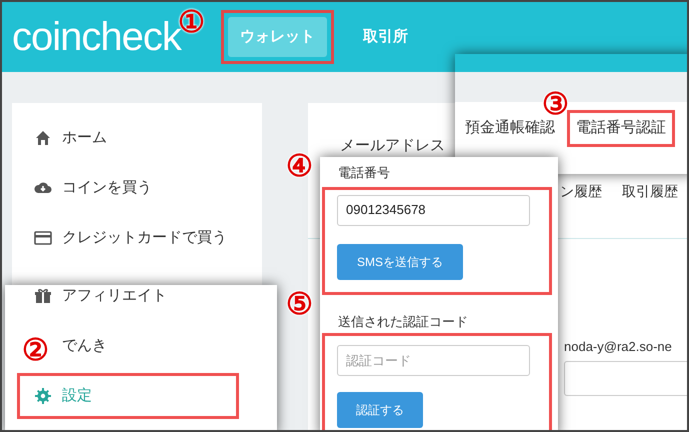 This screenshot has width=689, height=432. I want to click on tab-label: メールアドレス, so click(392, 146).